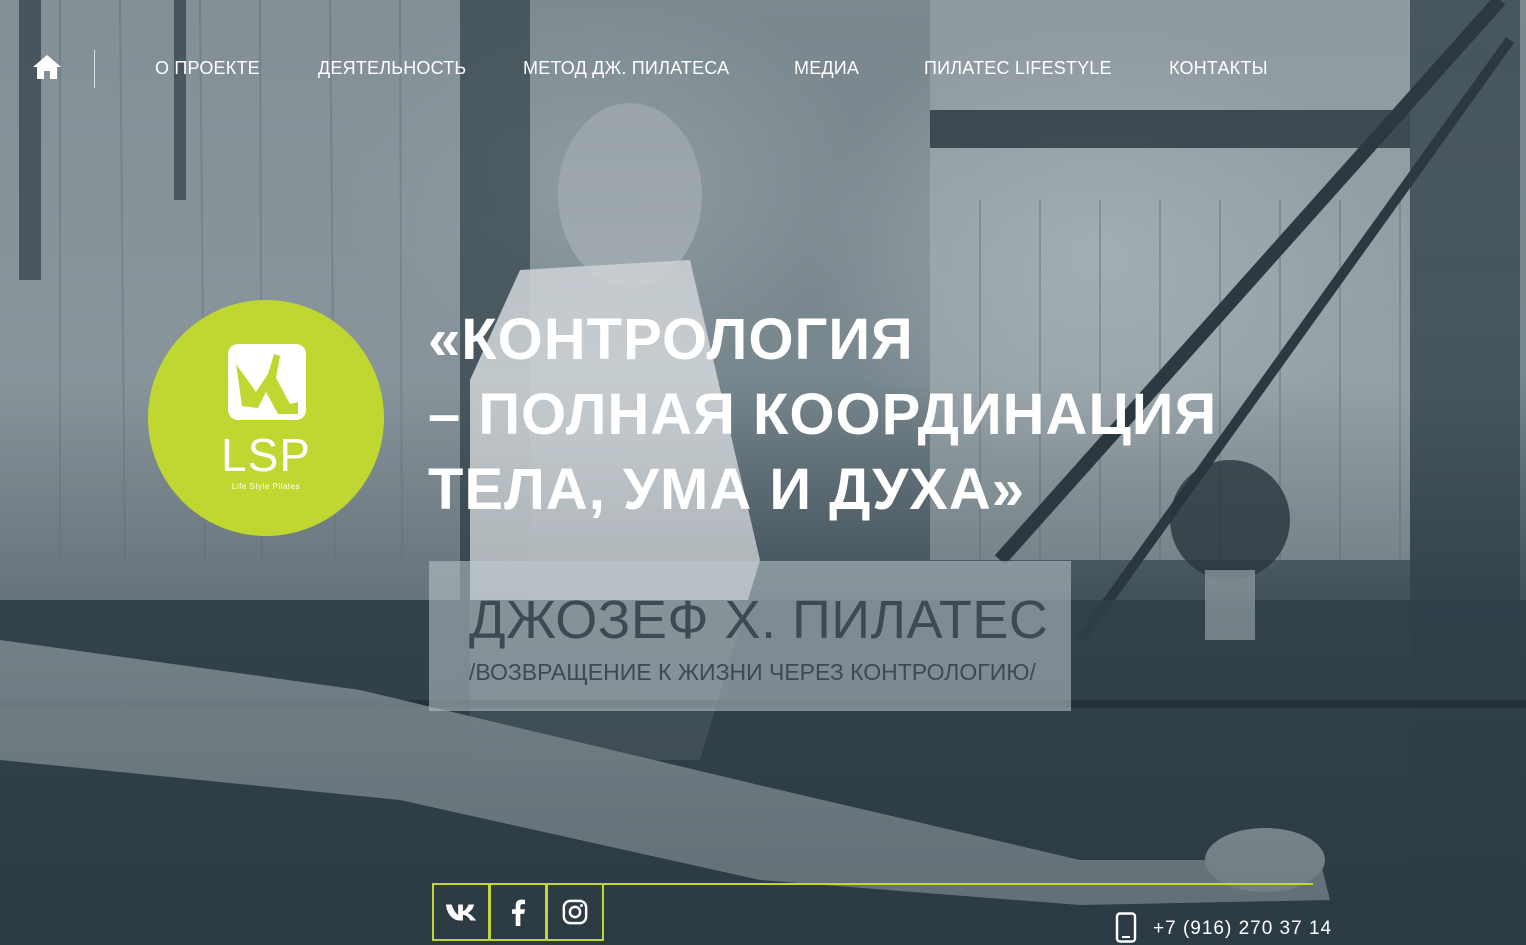 Image resolution: width=1526 pixels, height=945 pixels. What do you see at coordinates (826, 68) in the screenshot?
I see `menu-item-media: МЕДИА` at bounding box center [826, 68].